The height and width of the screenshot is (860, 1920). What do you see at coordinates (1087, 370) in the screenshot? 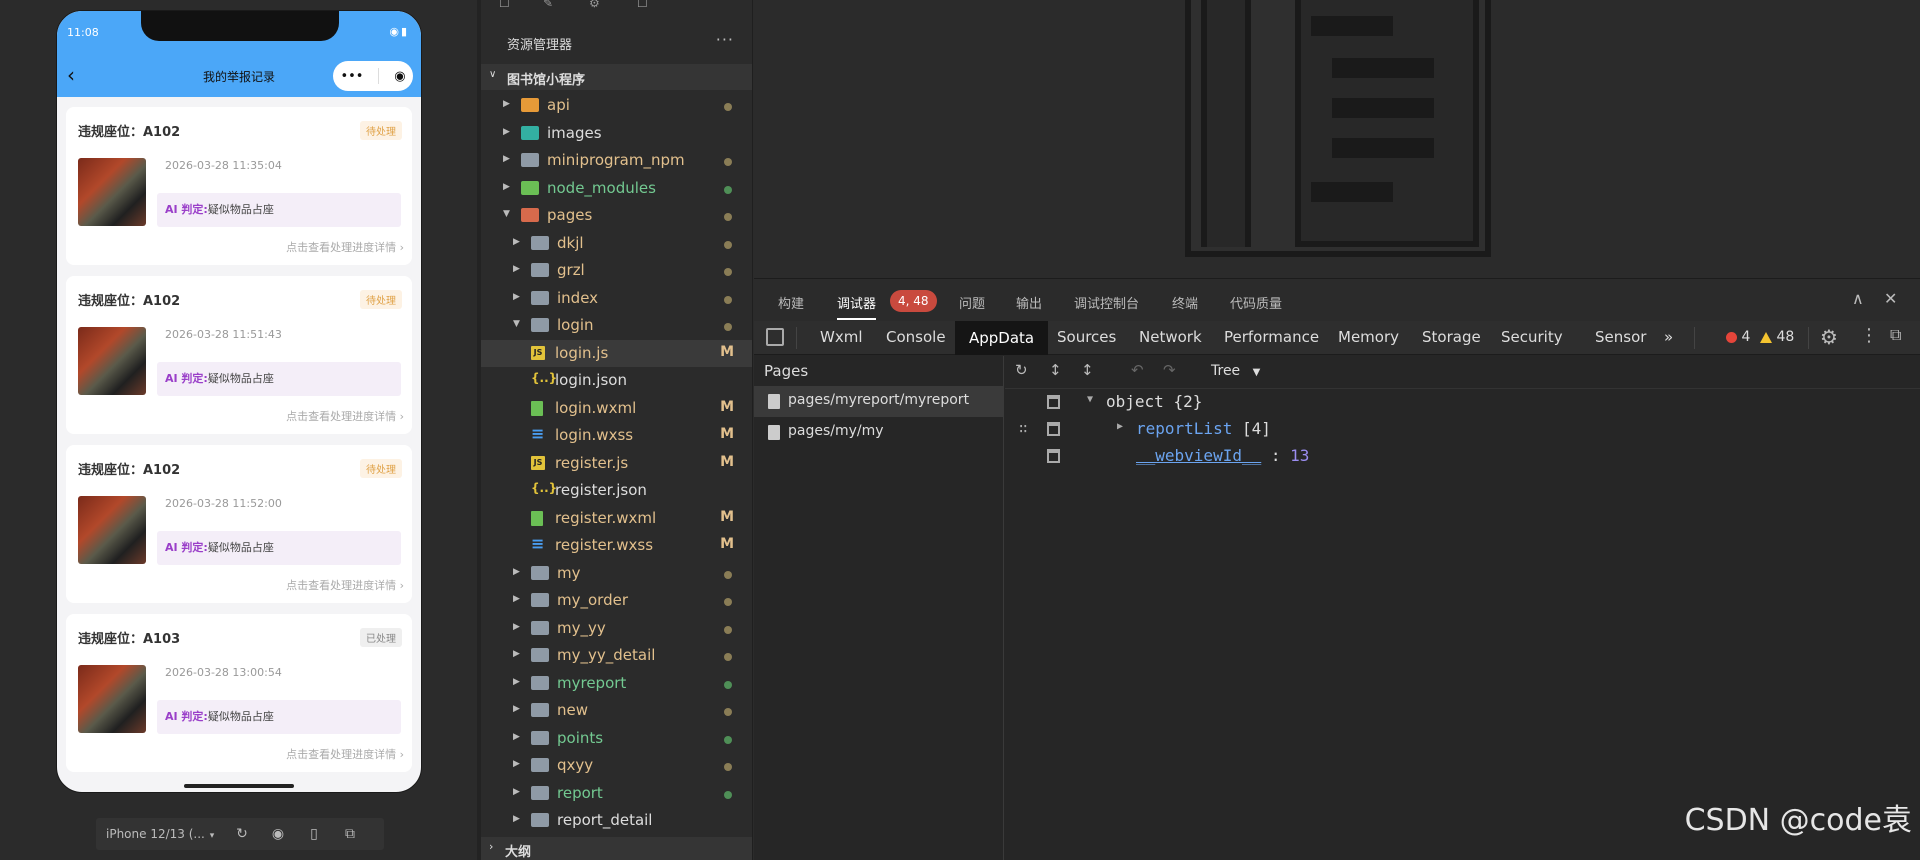
I see `expand-all-icon: ↕` at bounding box center [1087, 370].